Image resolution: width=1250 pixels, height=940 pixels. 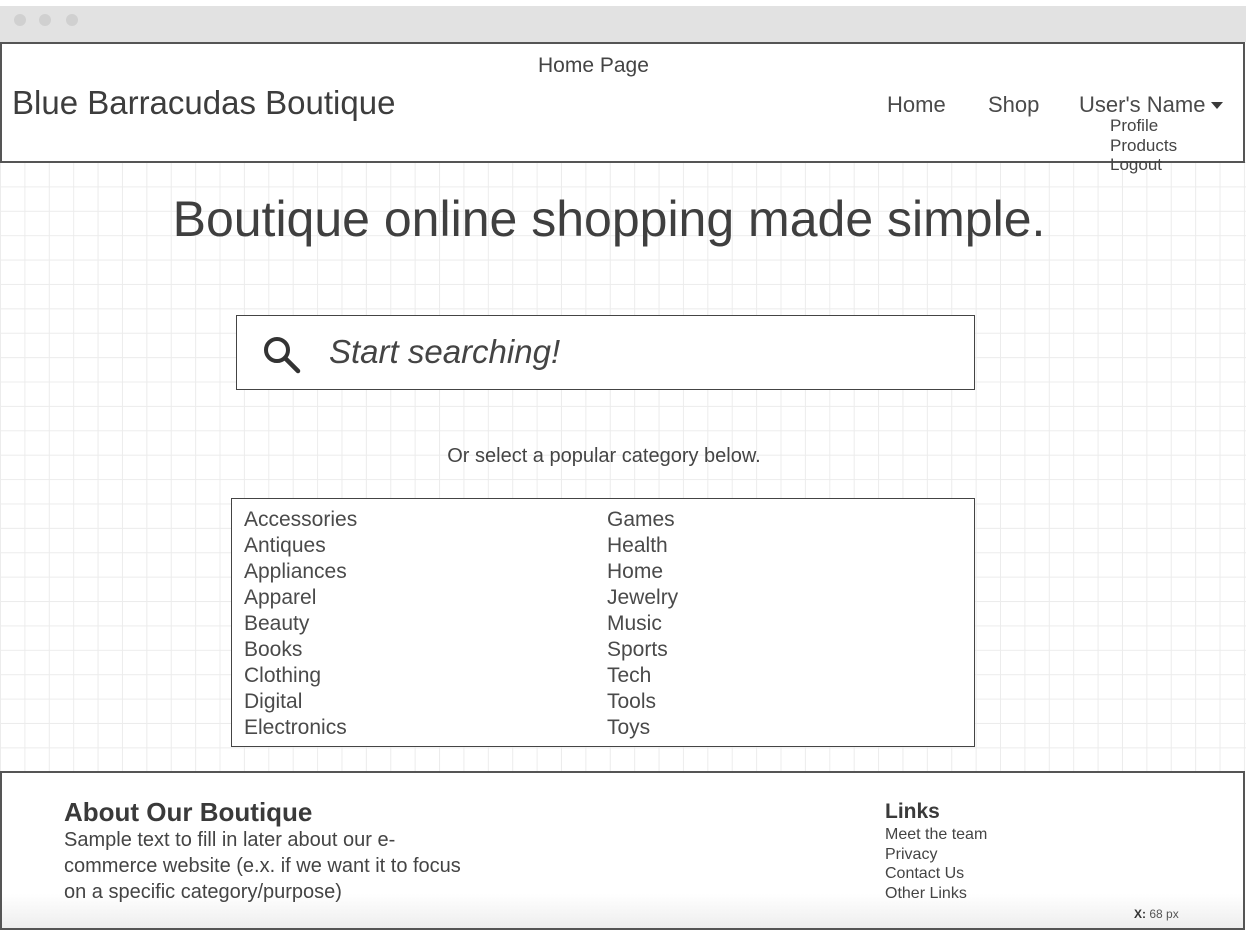 I want to click on category-item-accessories: Accessories, so click(x=300, y=520).